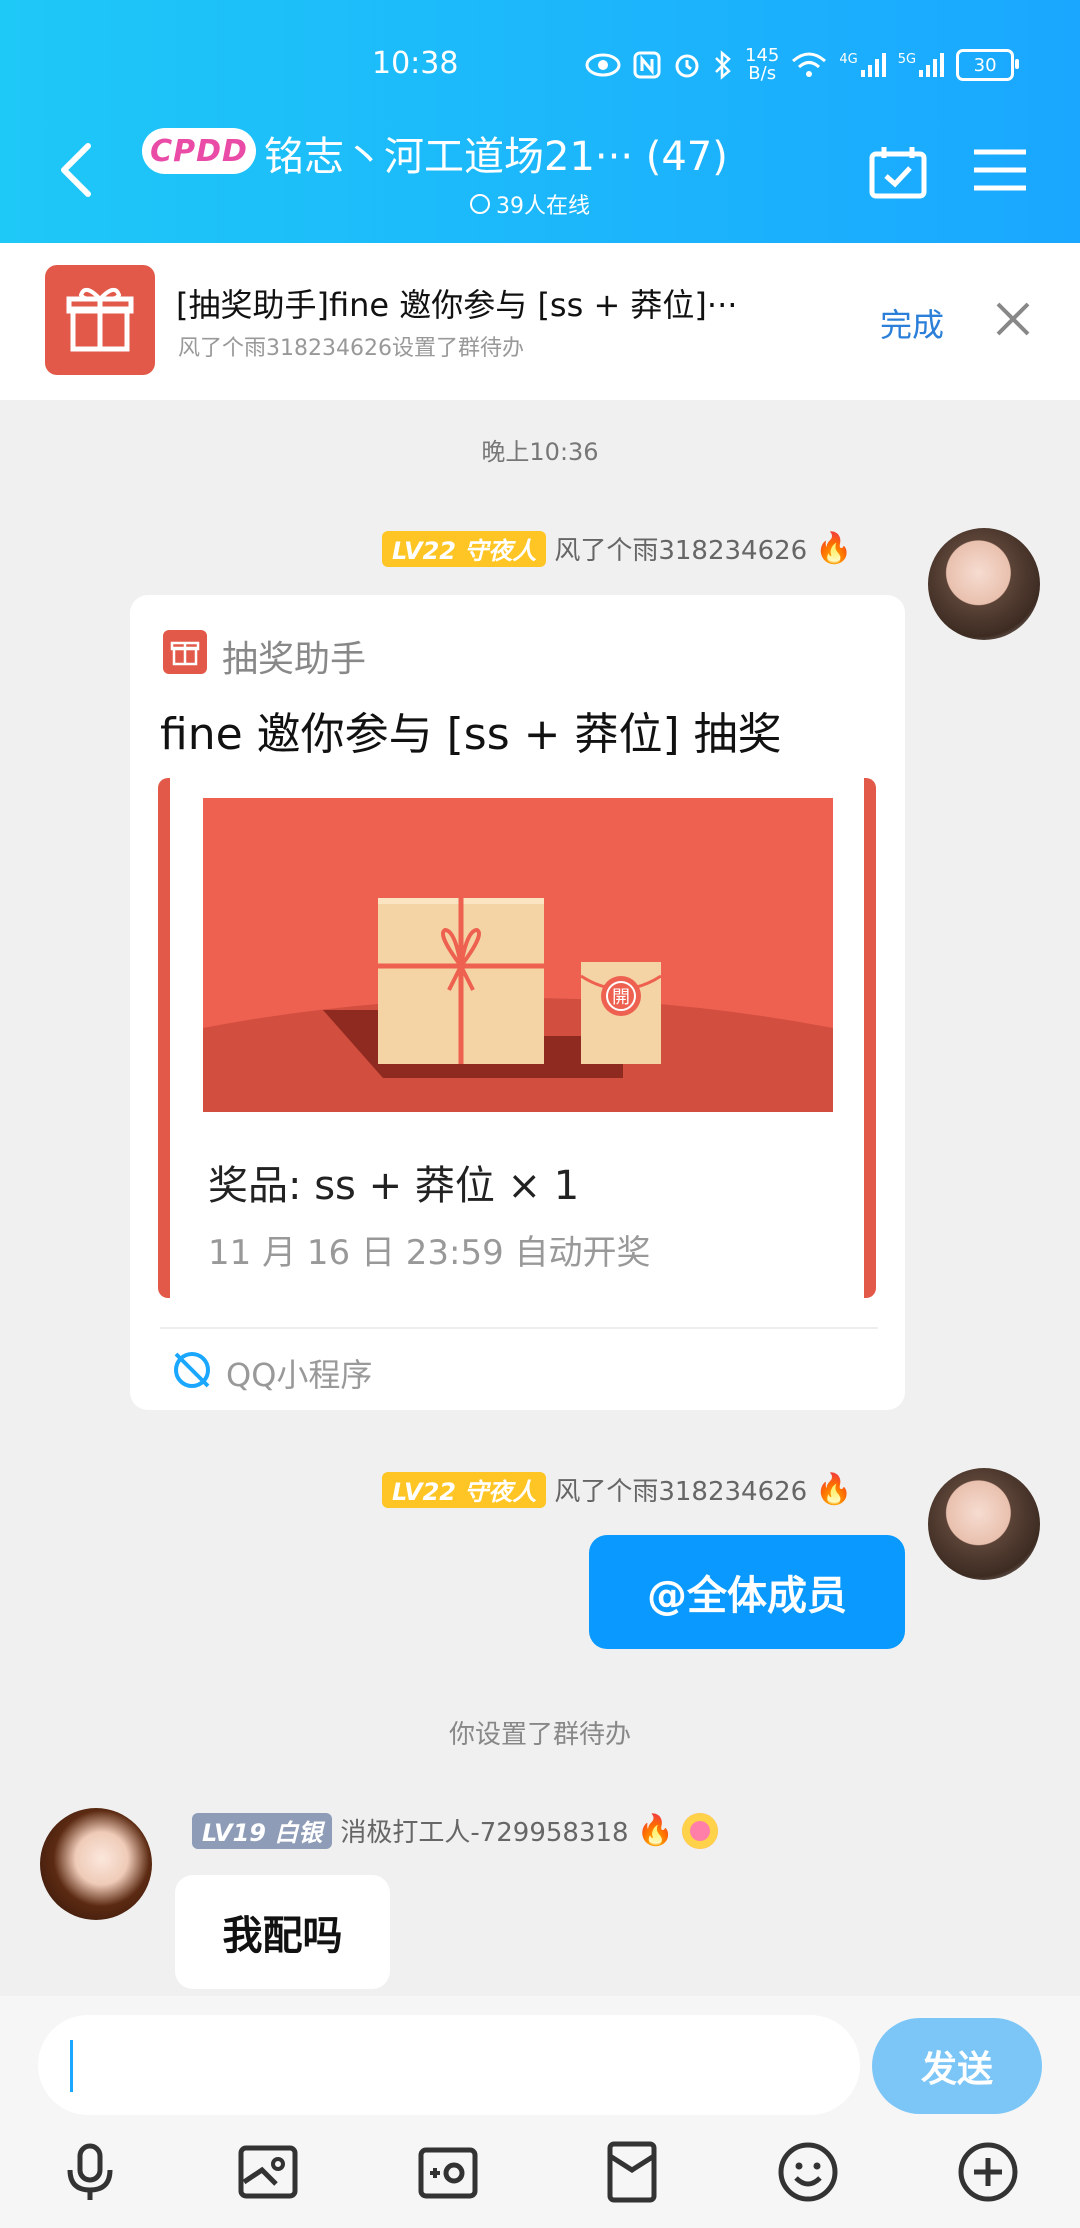  Describe the element at coordinates (185, 652) in the screenshot. I see `lottery-app-icon` at that location.